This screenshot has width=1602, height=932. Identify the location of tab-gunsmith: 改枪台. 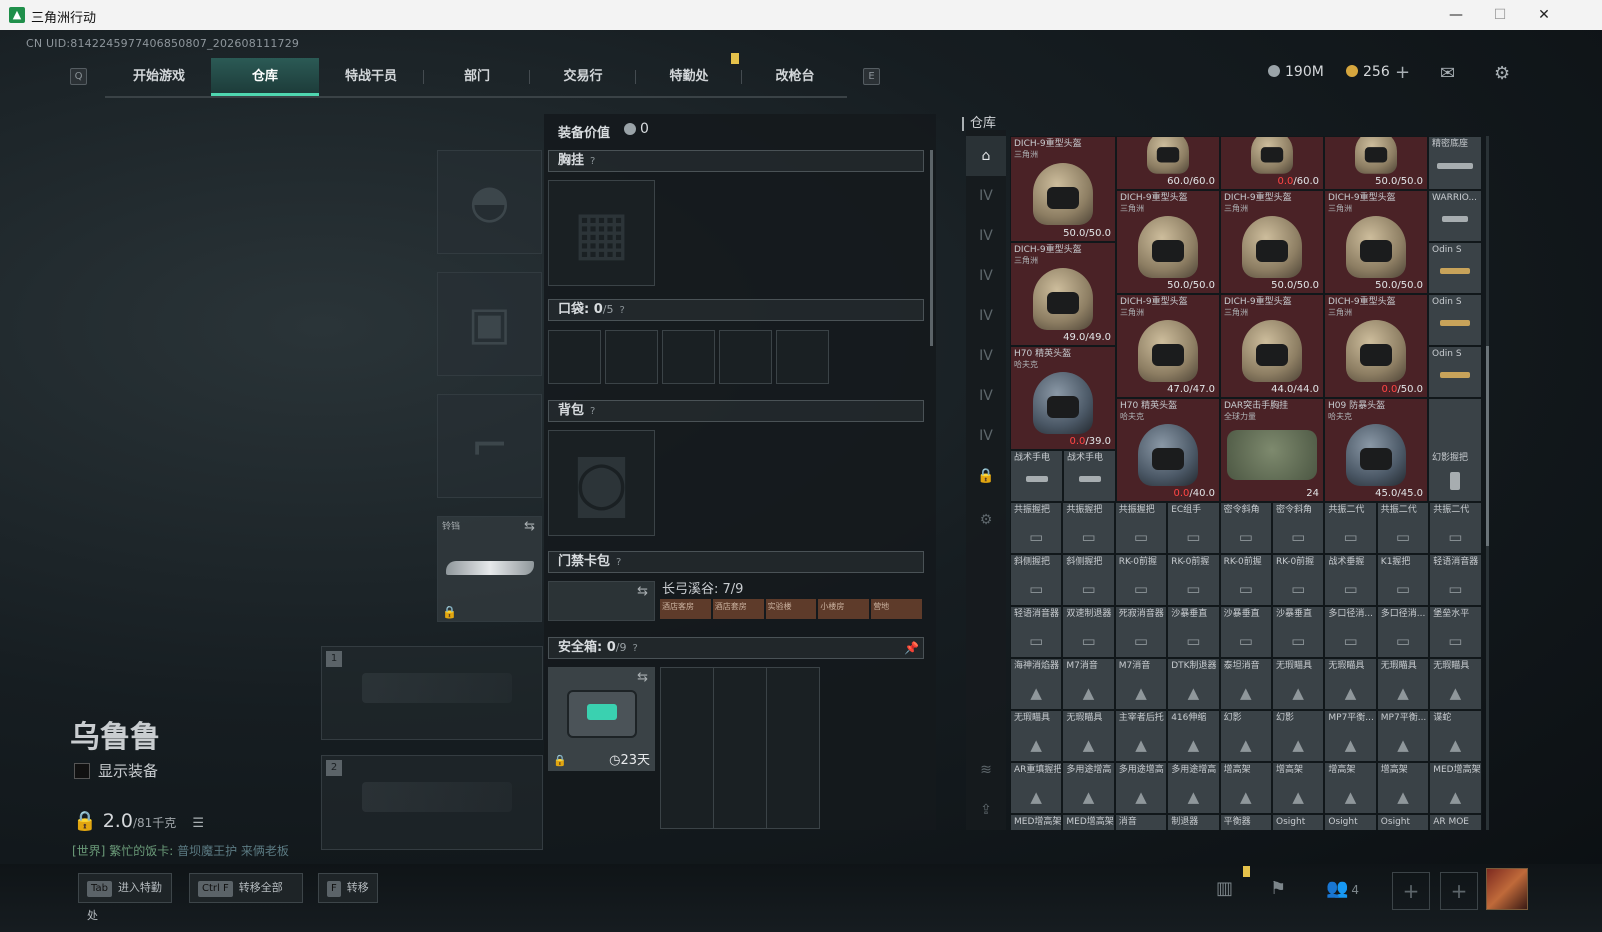
(795, 77).